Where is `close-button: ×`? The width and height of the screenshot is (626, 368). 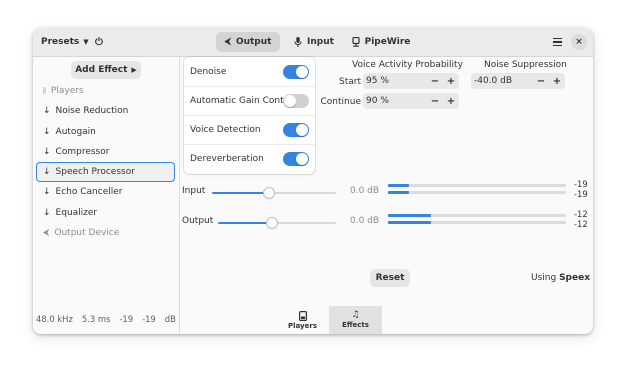 close-button: × is located at coordinates (579, 42).